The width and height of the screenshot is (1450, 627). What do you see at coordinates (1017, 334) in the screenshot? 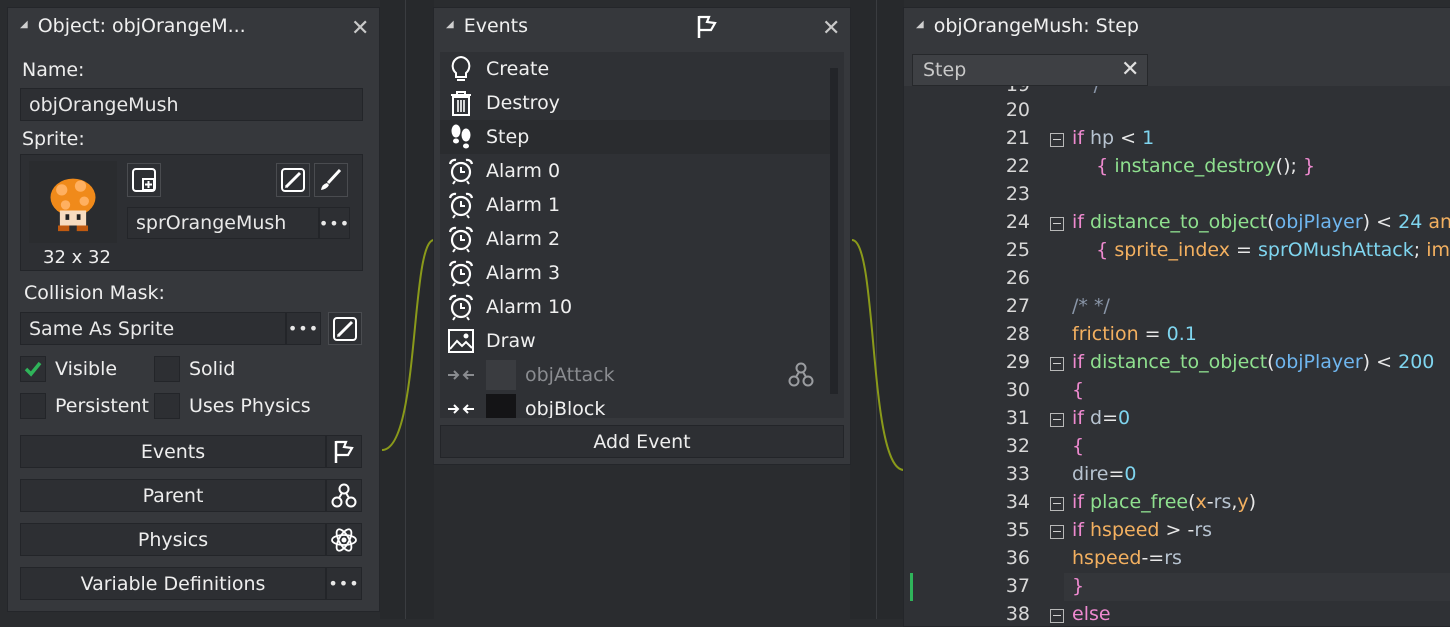
I see `line-number: 28` at bounding box center [1017, 334].